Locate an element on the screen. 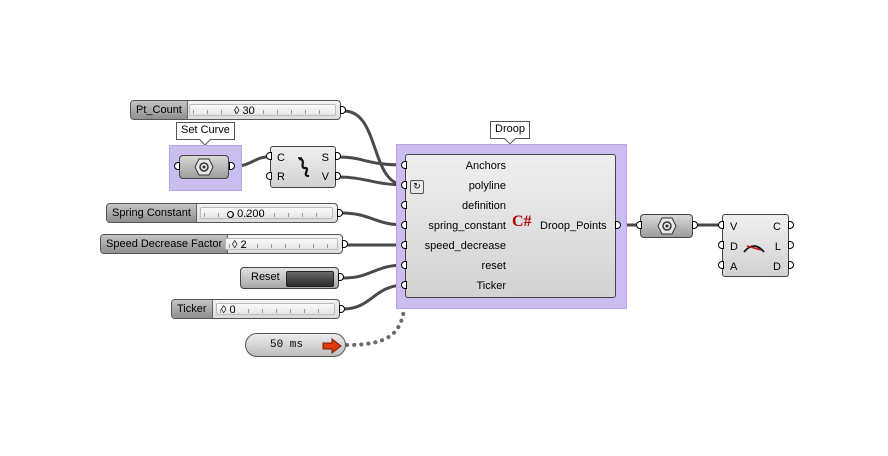  droop-port-ticker is located at coordinates (404, 285).